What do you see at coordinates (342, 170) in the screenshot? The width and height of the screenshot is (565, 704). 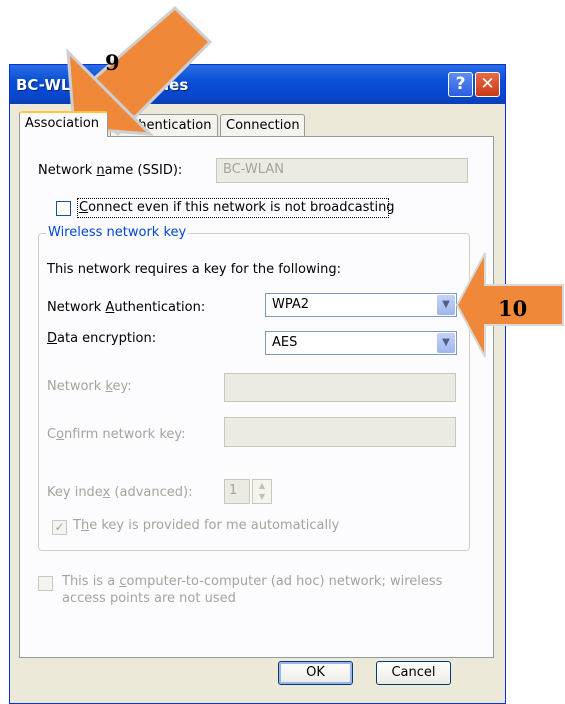 I see `ssid-field: BC-WLAN` at bounding box center [342, 170].